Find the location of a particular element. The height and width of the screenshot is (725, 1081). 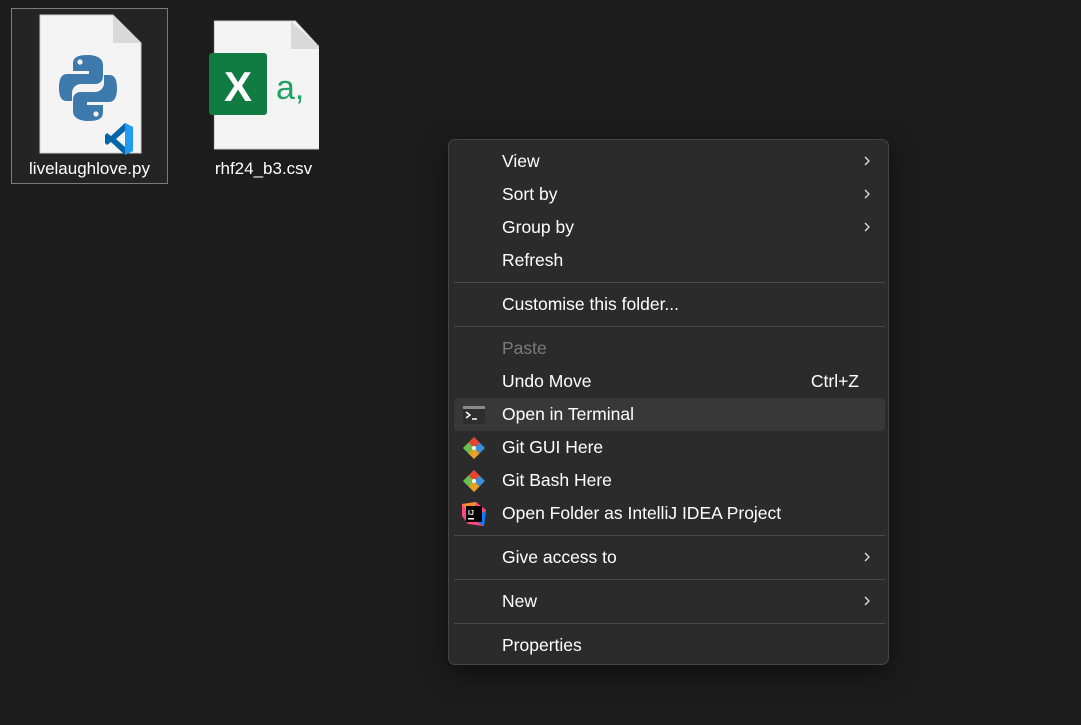

menu-item-label: Properties is located at coordinates (542, 645).